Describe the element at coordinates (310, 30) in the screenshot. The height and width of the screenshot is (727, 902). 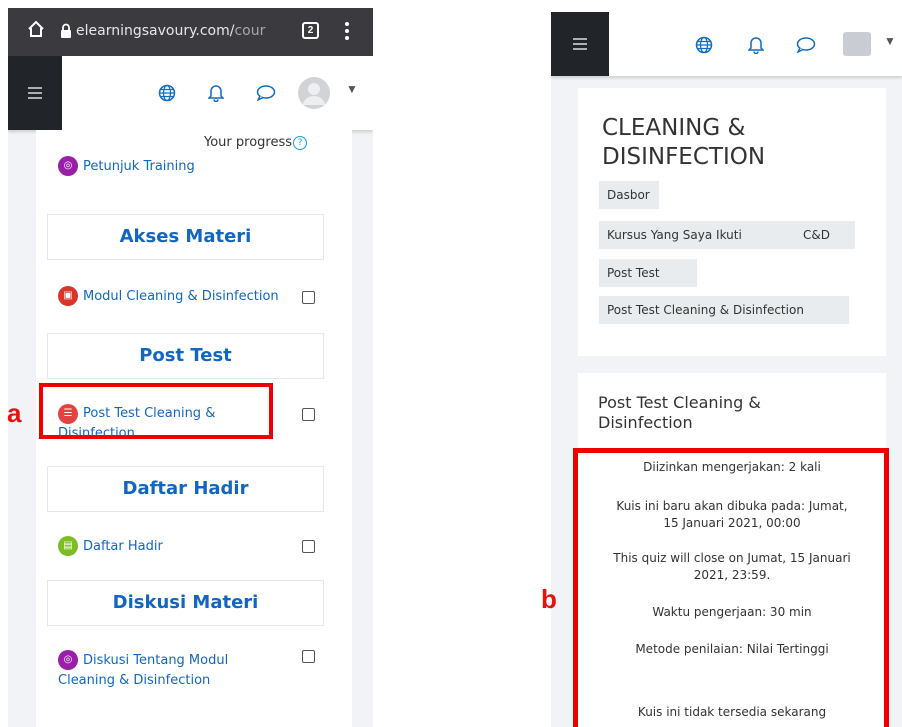
I see `tab-count-button: 2` at that location.